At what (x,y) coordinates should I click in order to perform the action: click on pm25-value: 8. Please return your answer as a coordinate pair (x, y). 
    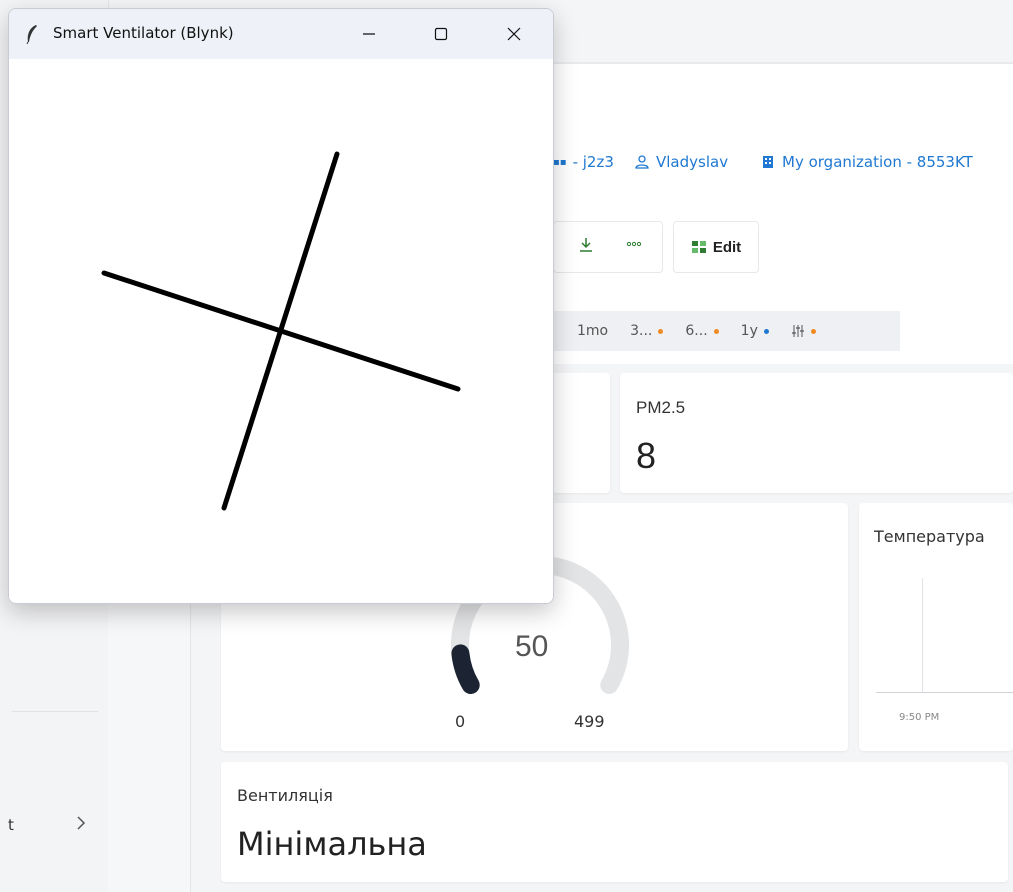
    Looking at the image, I should click on (646, 455).